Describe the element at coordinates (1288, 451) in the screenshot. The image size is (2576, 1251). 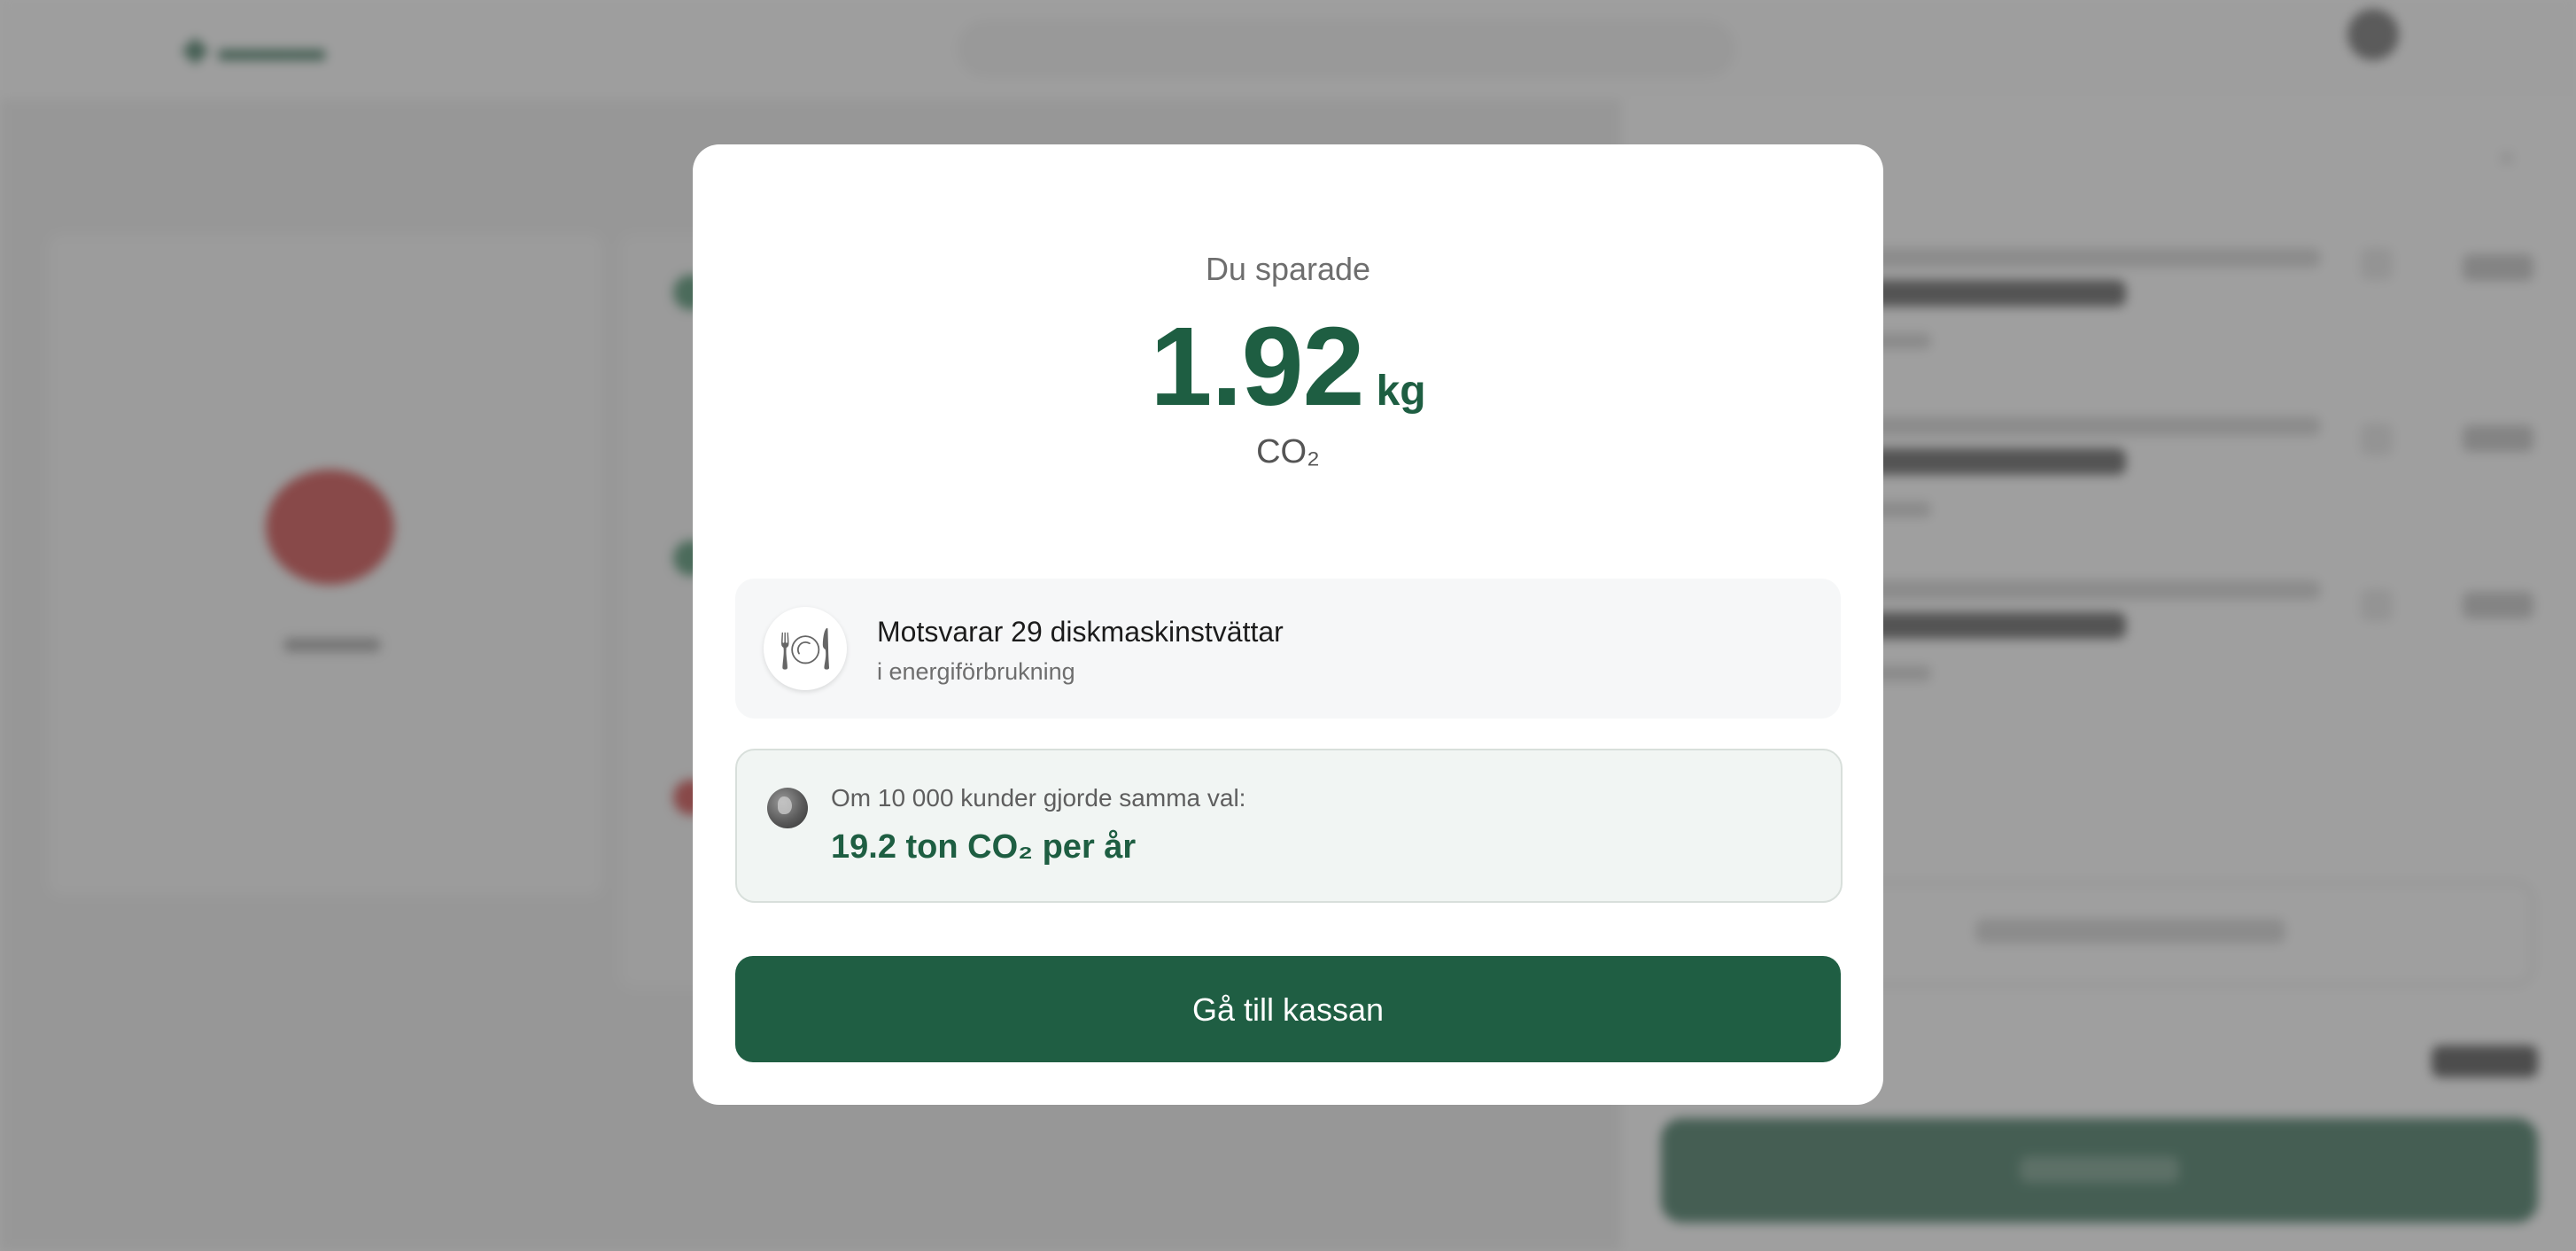
I see `savings-gas-label: CO₂` at that location.